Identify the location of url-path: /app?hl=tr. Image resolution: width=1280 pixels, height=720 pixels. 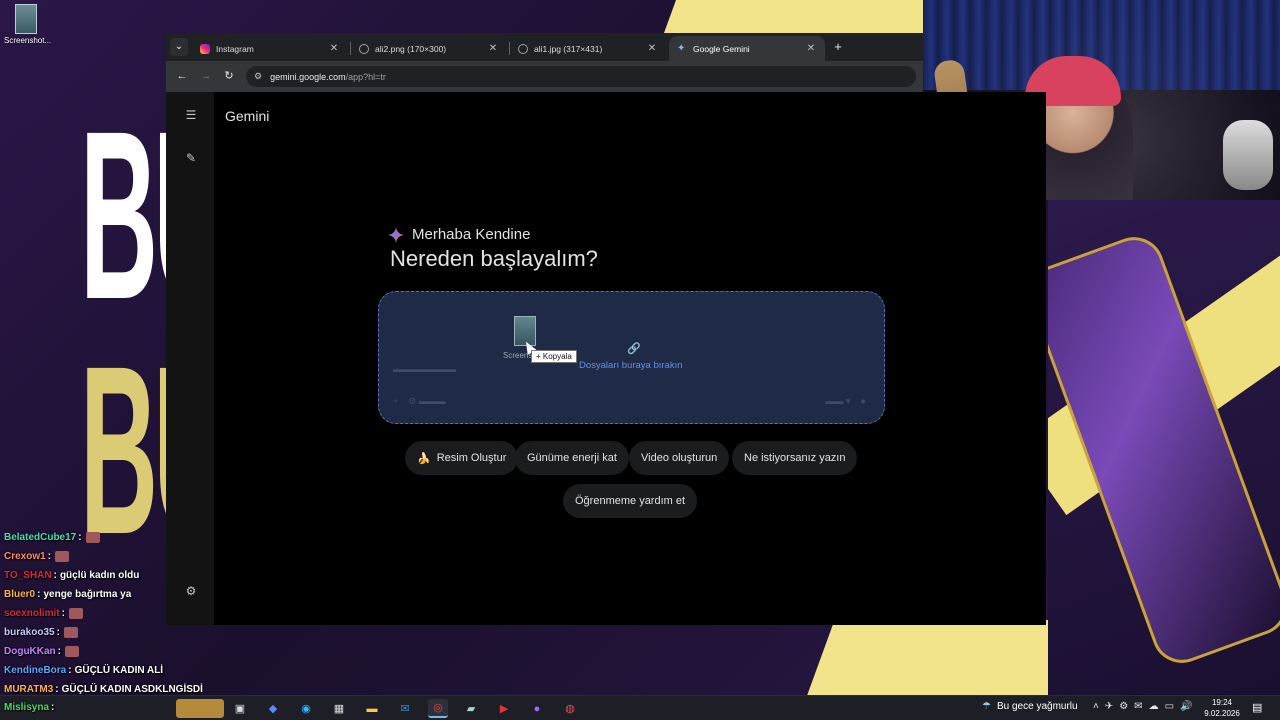
(365, 76).